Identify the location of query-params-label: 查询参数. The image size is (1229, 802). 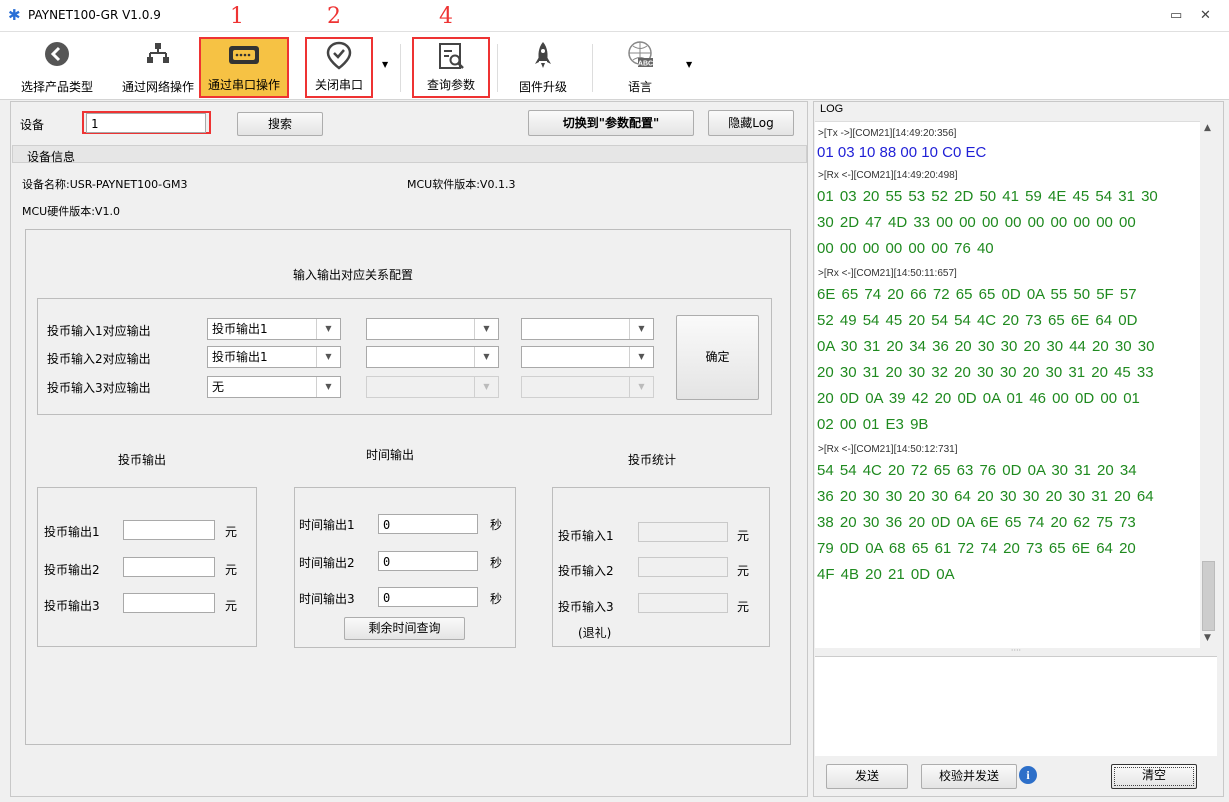
(450, 85).